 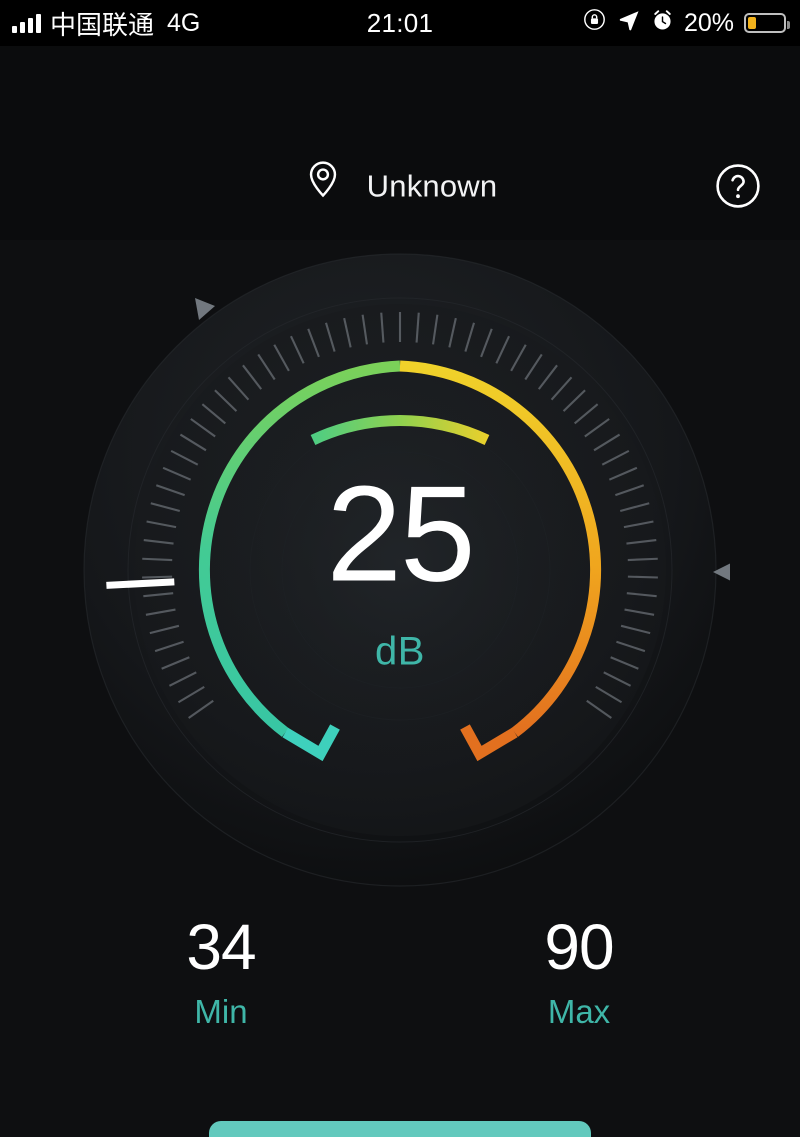 I want to click on gauge-needle, so click(x=140, y=583).